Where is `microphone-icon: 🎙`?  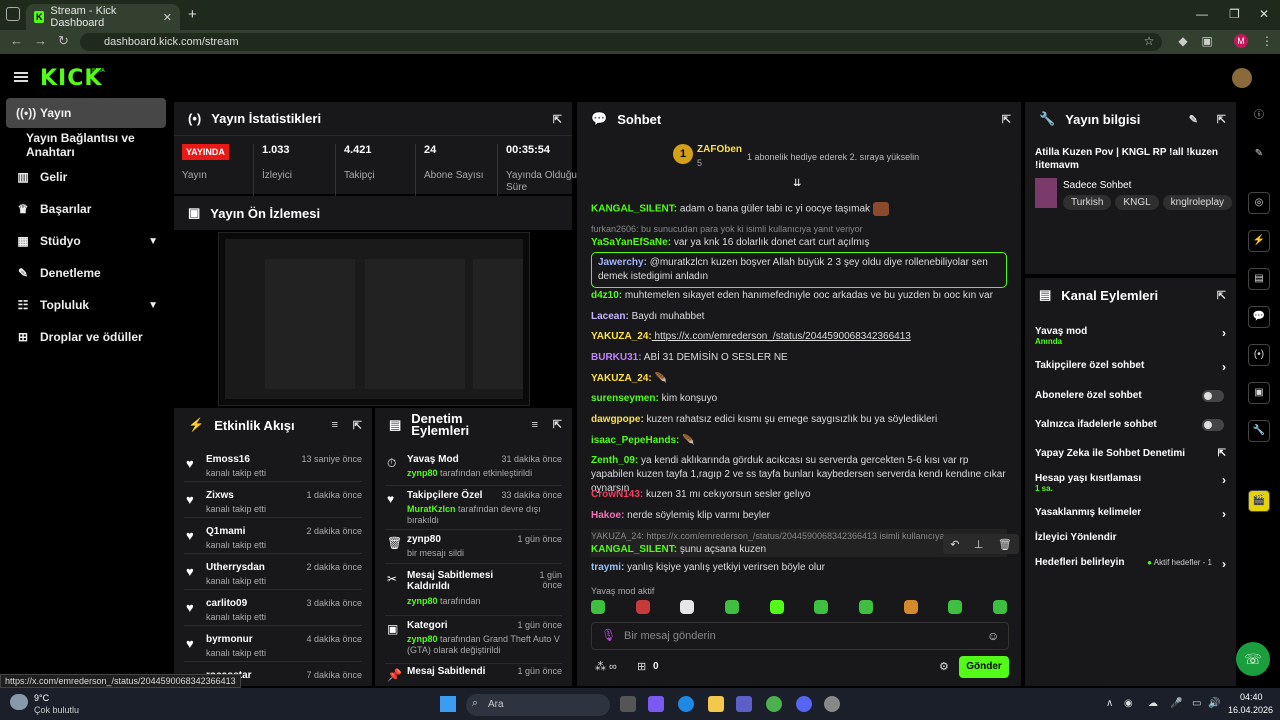 microphone-icon: 🎙 is located at coordinates (608, 635).